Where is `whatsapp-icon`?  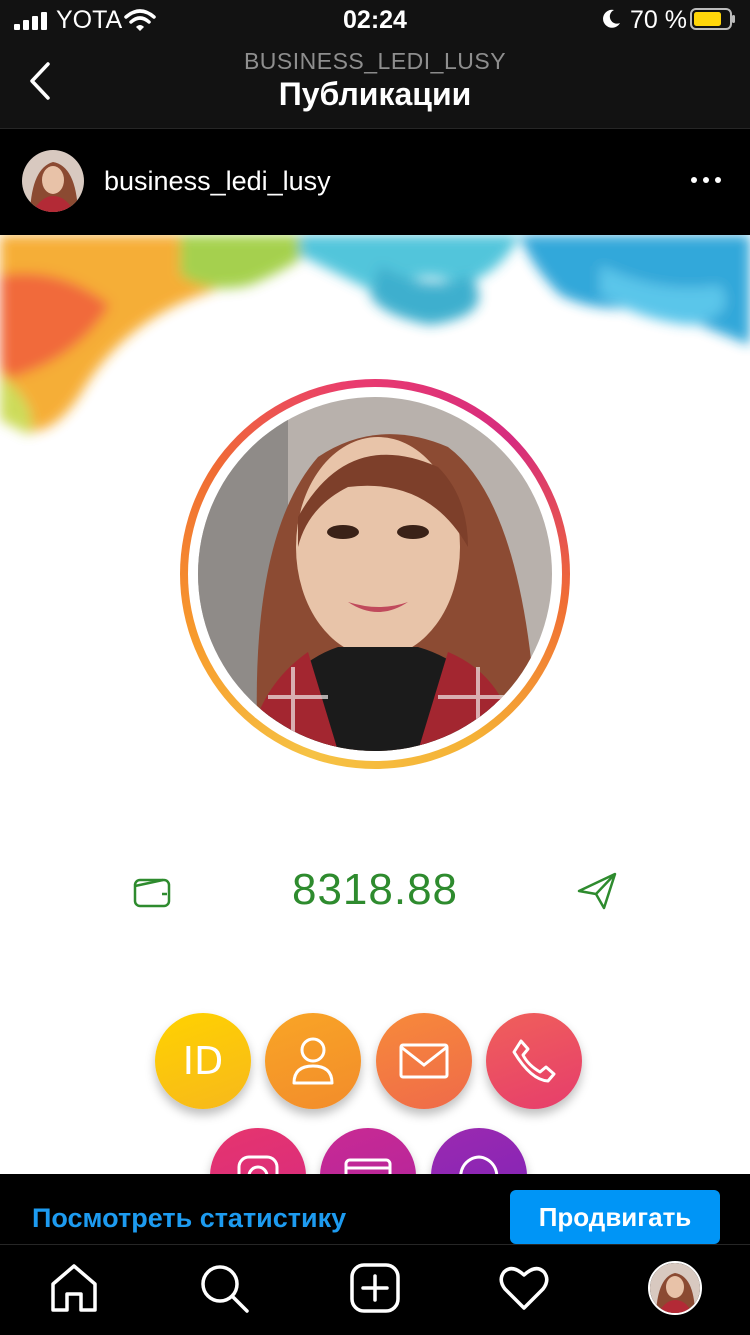 whatsapp-icon is located at coordinates (479, 1164).